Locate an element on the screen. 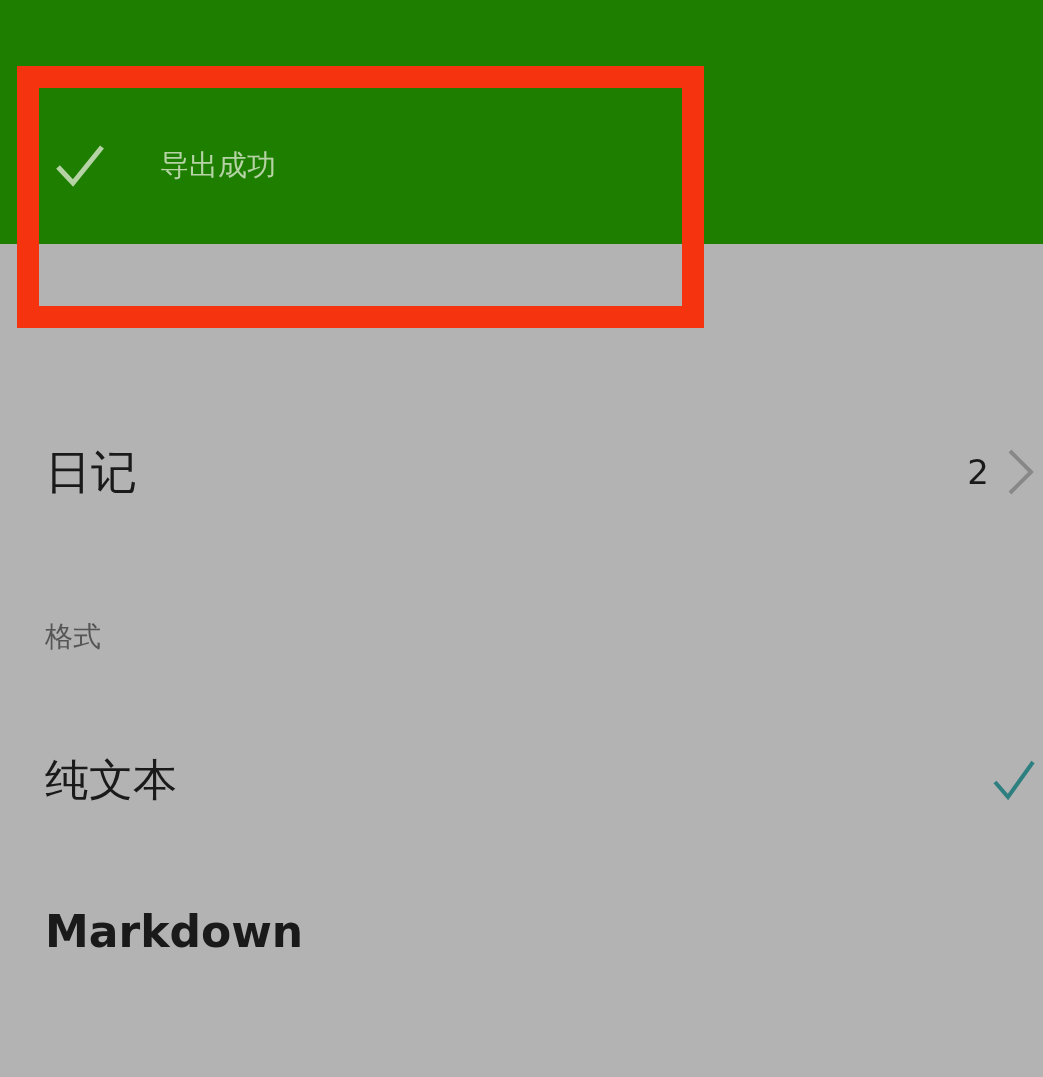  option-label: Markdown is located at coordinates (175, 932).